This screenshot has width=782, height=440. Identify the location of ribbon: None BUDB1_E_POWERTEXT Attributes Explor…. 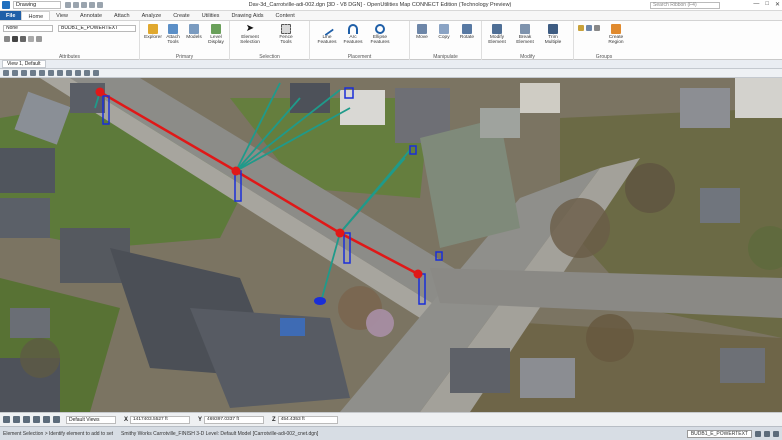
(391, 40).